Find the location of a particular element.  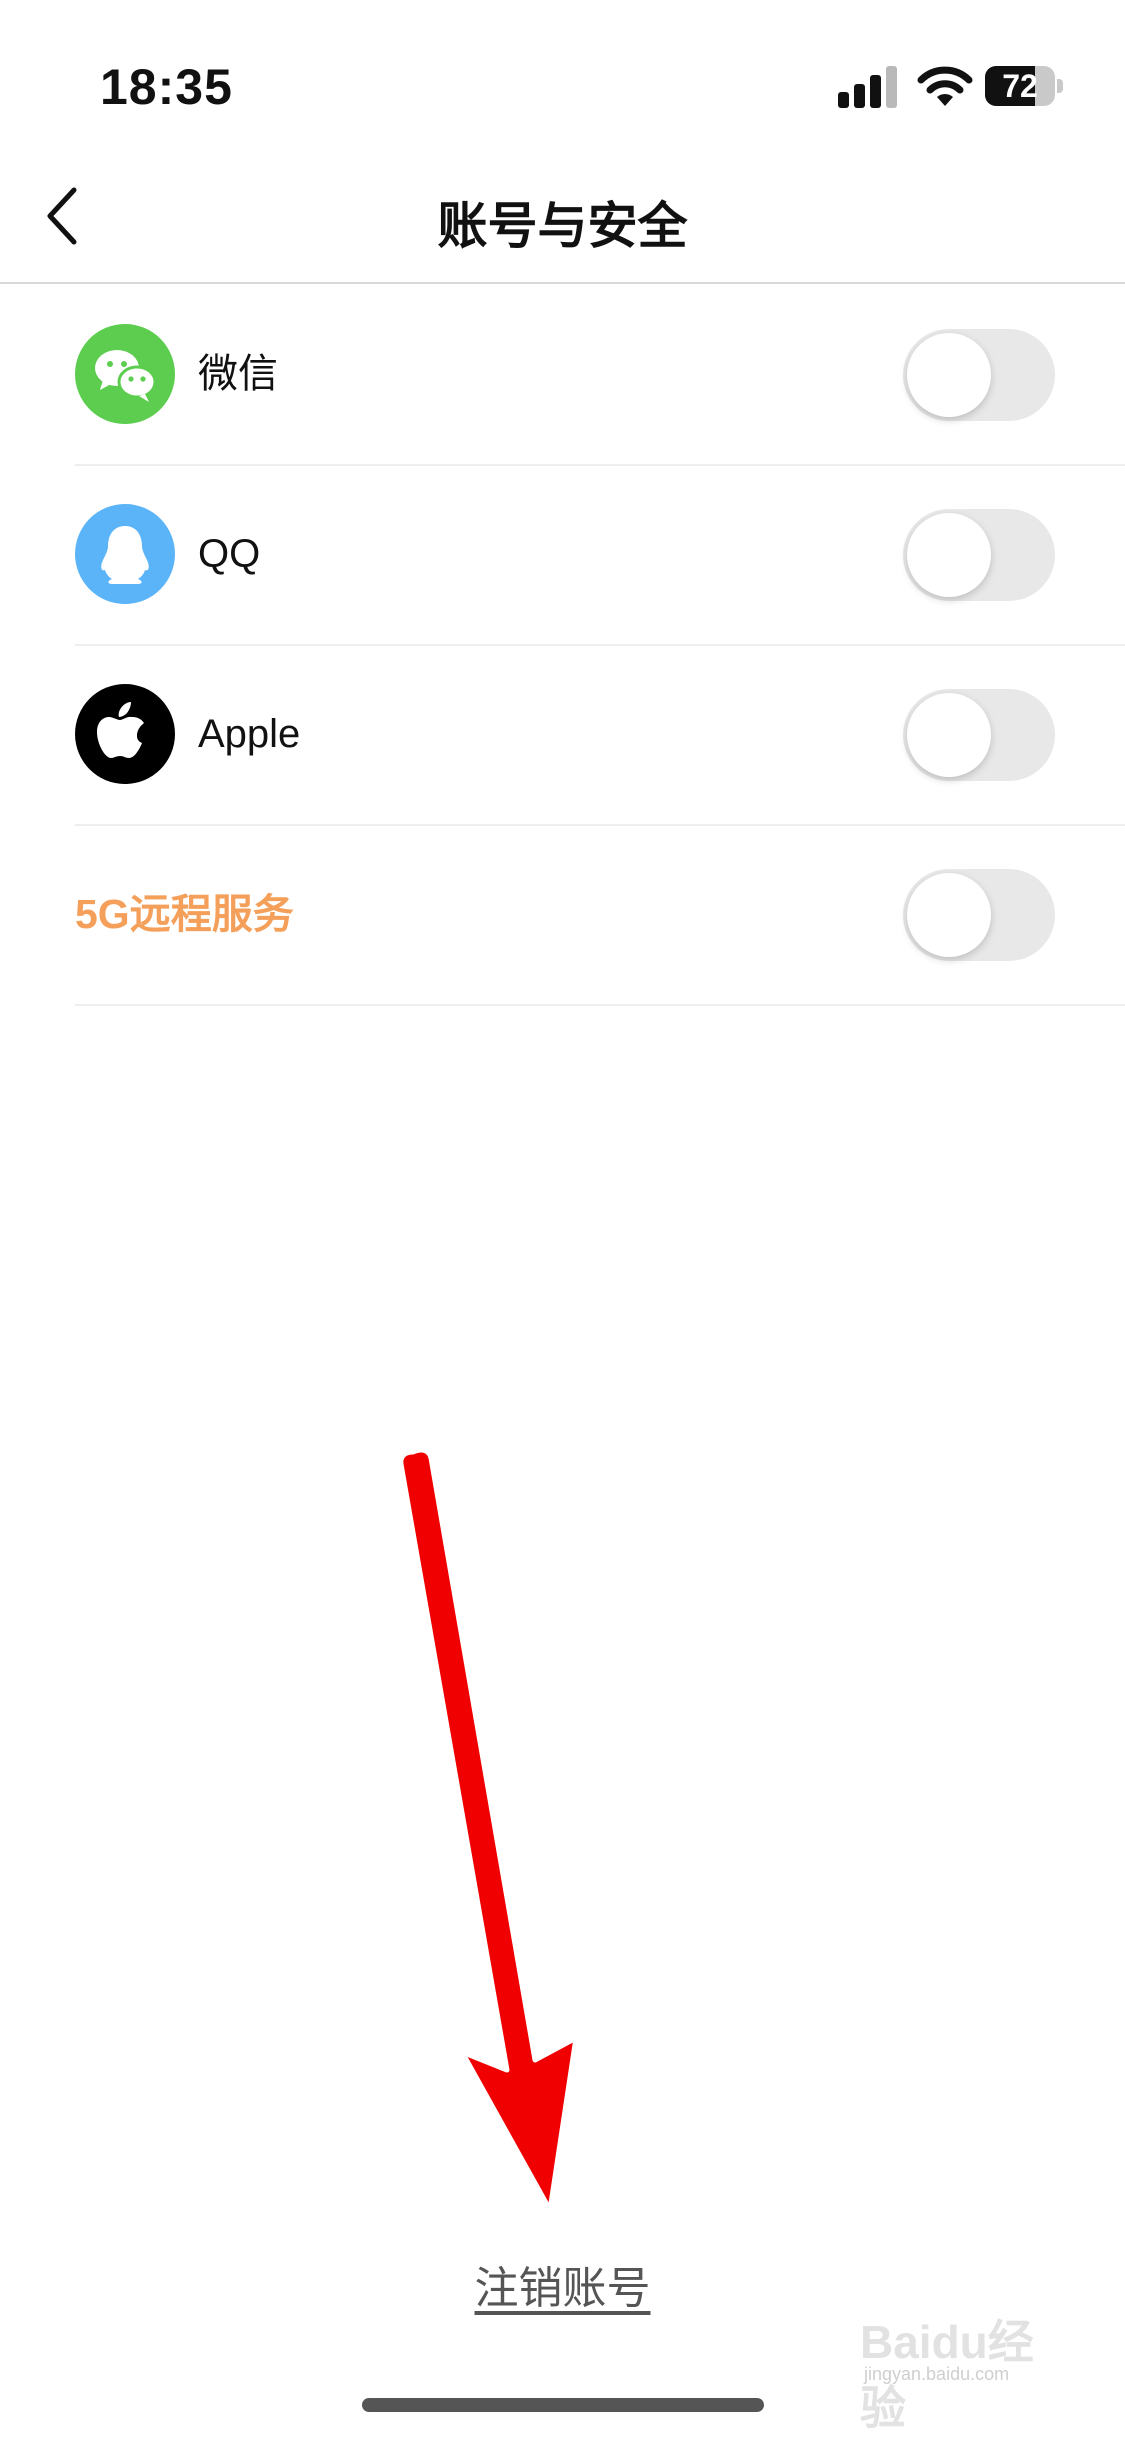

battery-icon: 72 is located at coordinates (1025, 86).